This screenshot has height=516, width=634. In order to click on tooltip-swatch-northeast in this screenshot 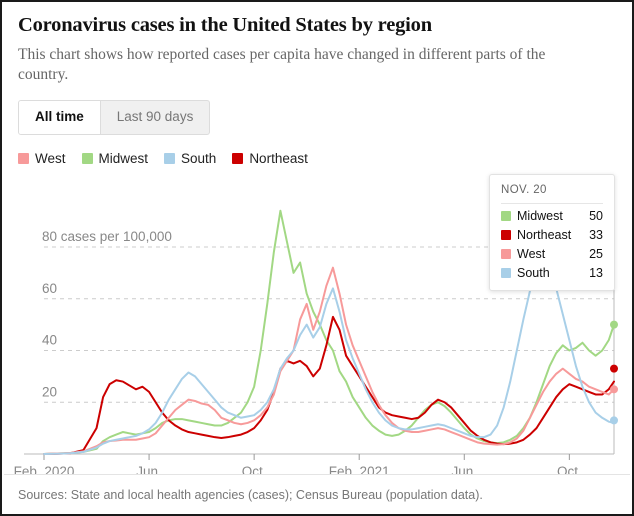, I will do `click(506, 235)`.